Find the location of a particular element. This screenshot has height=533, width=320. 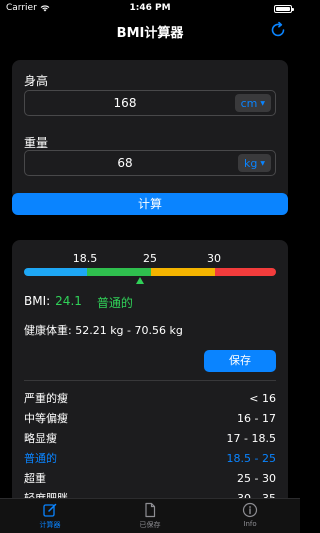

scale-tick: 25 is located at coordinates (150, 258).